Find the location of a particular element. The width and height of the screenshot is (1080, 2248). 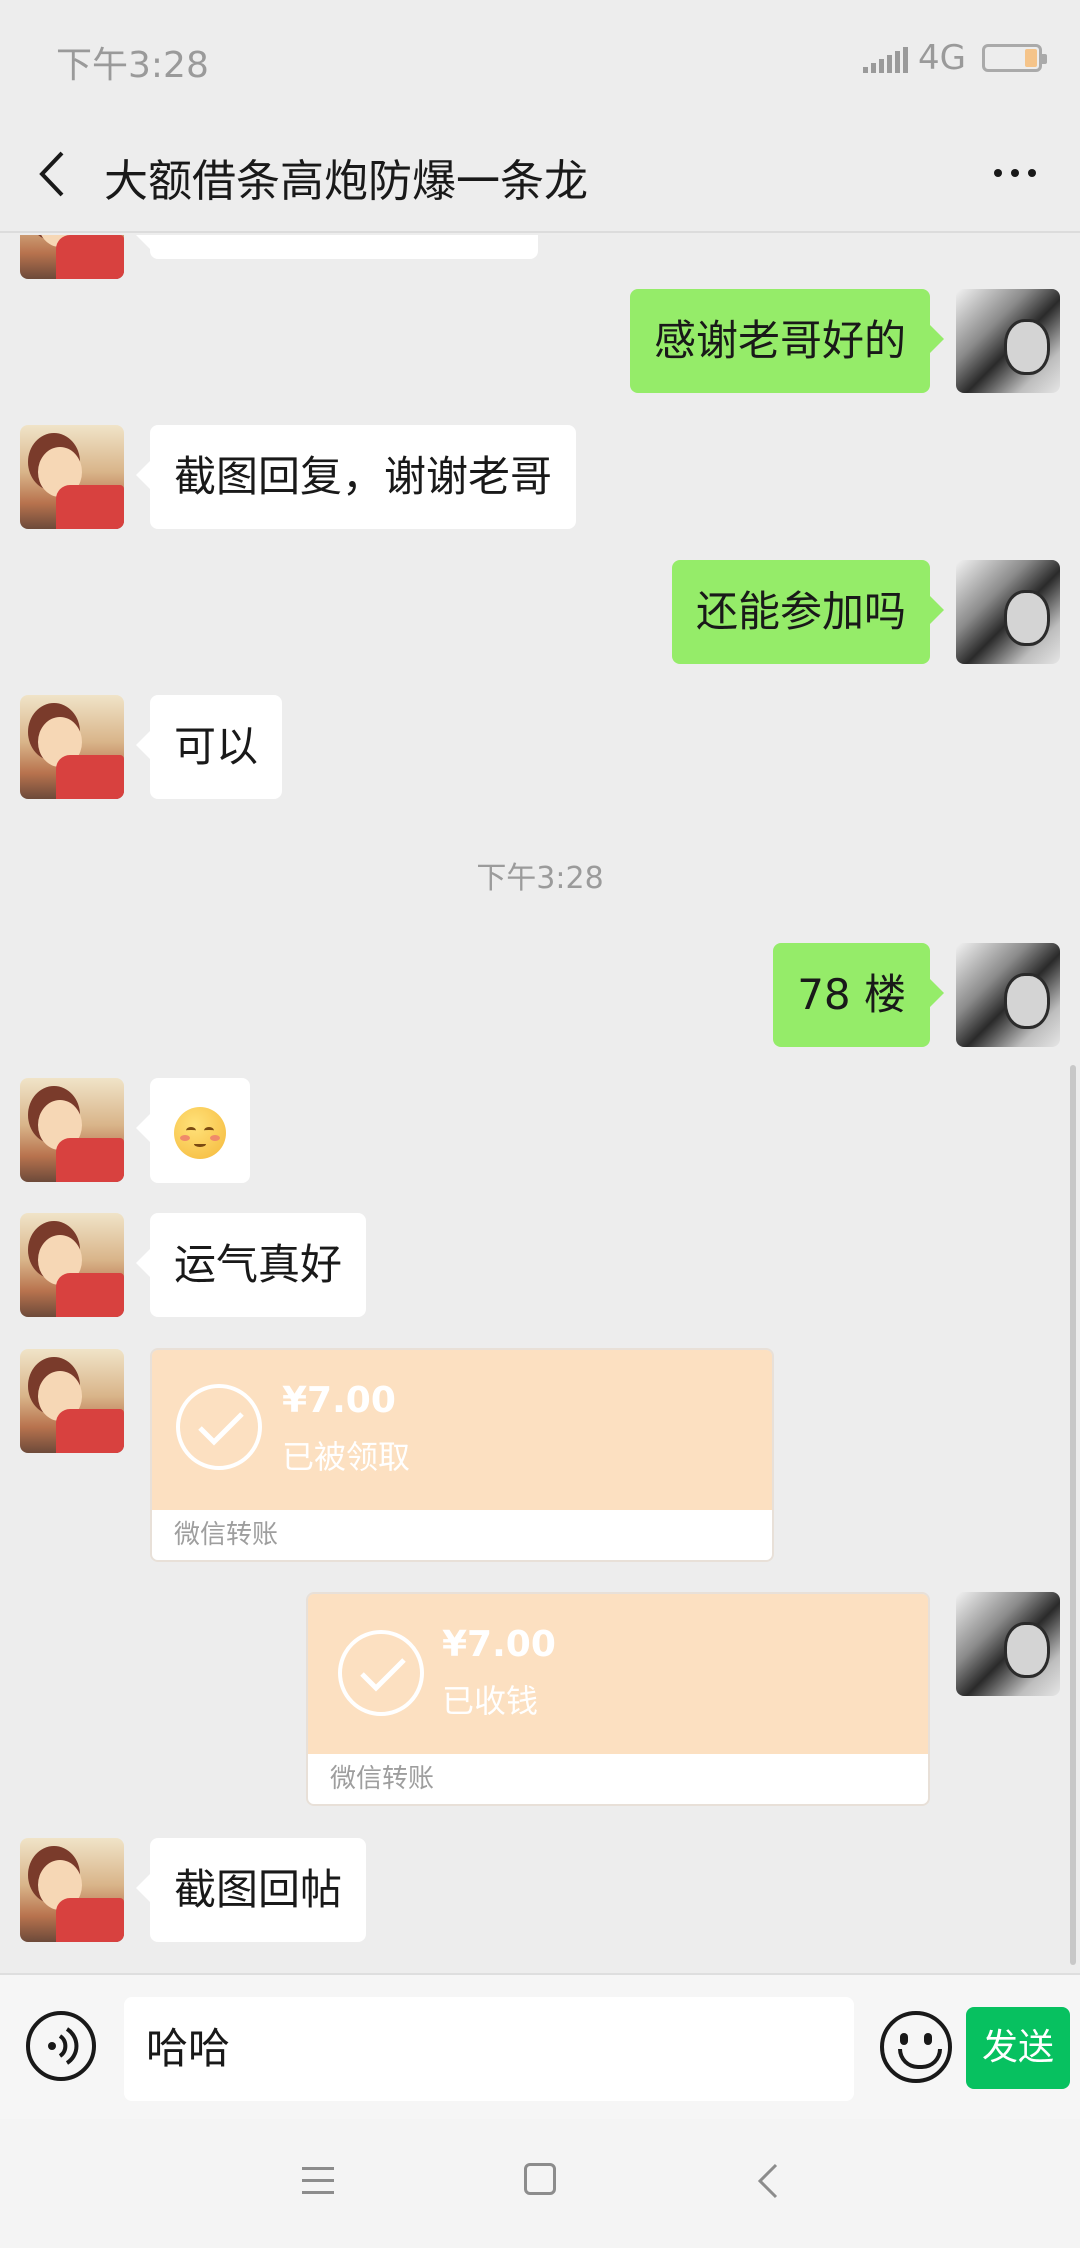

message-bubble: 感谢老哥好的 is located at coordinates (787, 341).